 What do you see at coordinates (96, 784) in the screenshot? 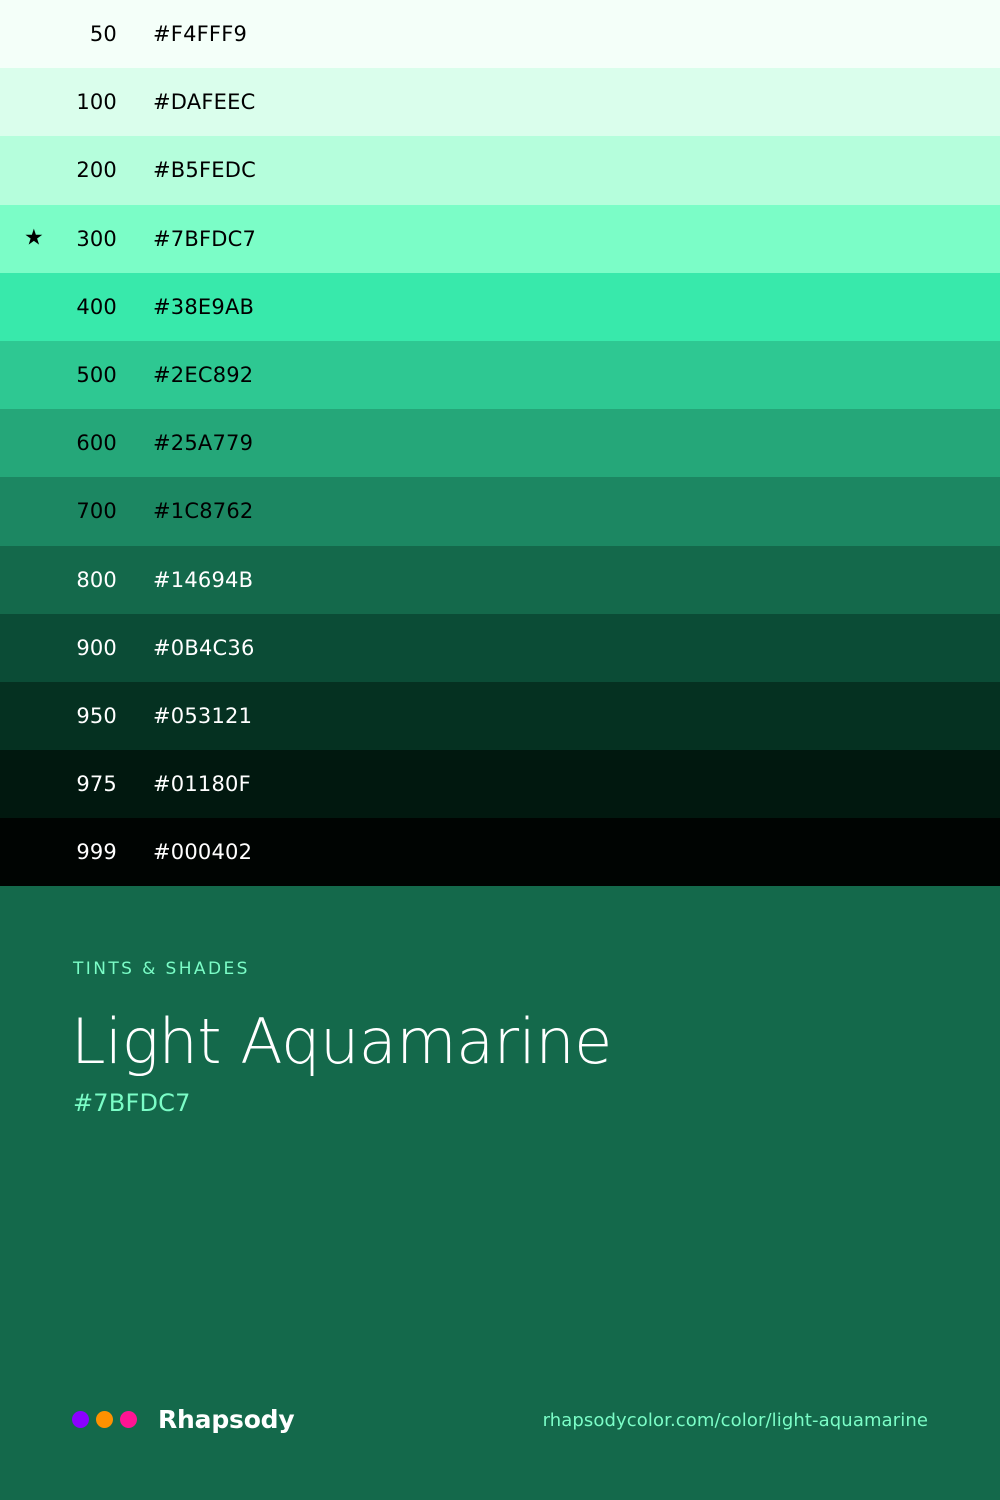
I see `swatch-step: 975` at bounding box center [96, 784].